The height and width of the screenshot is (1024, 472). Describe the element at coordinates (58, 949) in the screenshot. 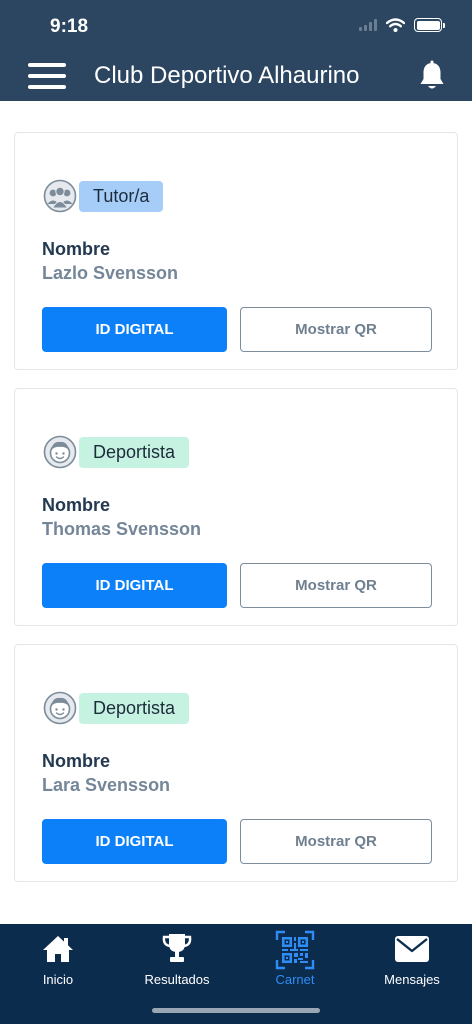

I see `home-icon` at that location.